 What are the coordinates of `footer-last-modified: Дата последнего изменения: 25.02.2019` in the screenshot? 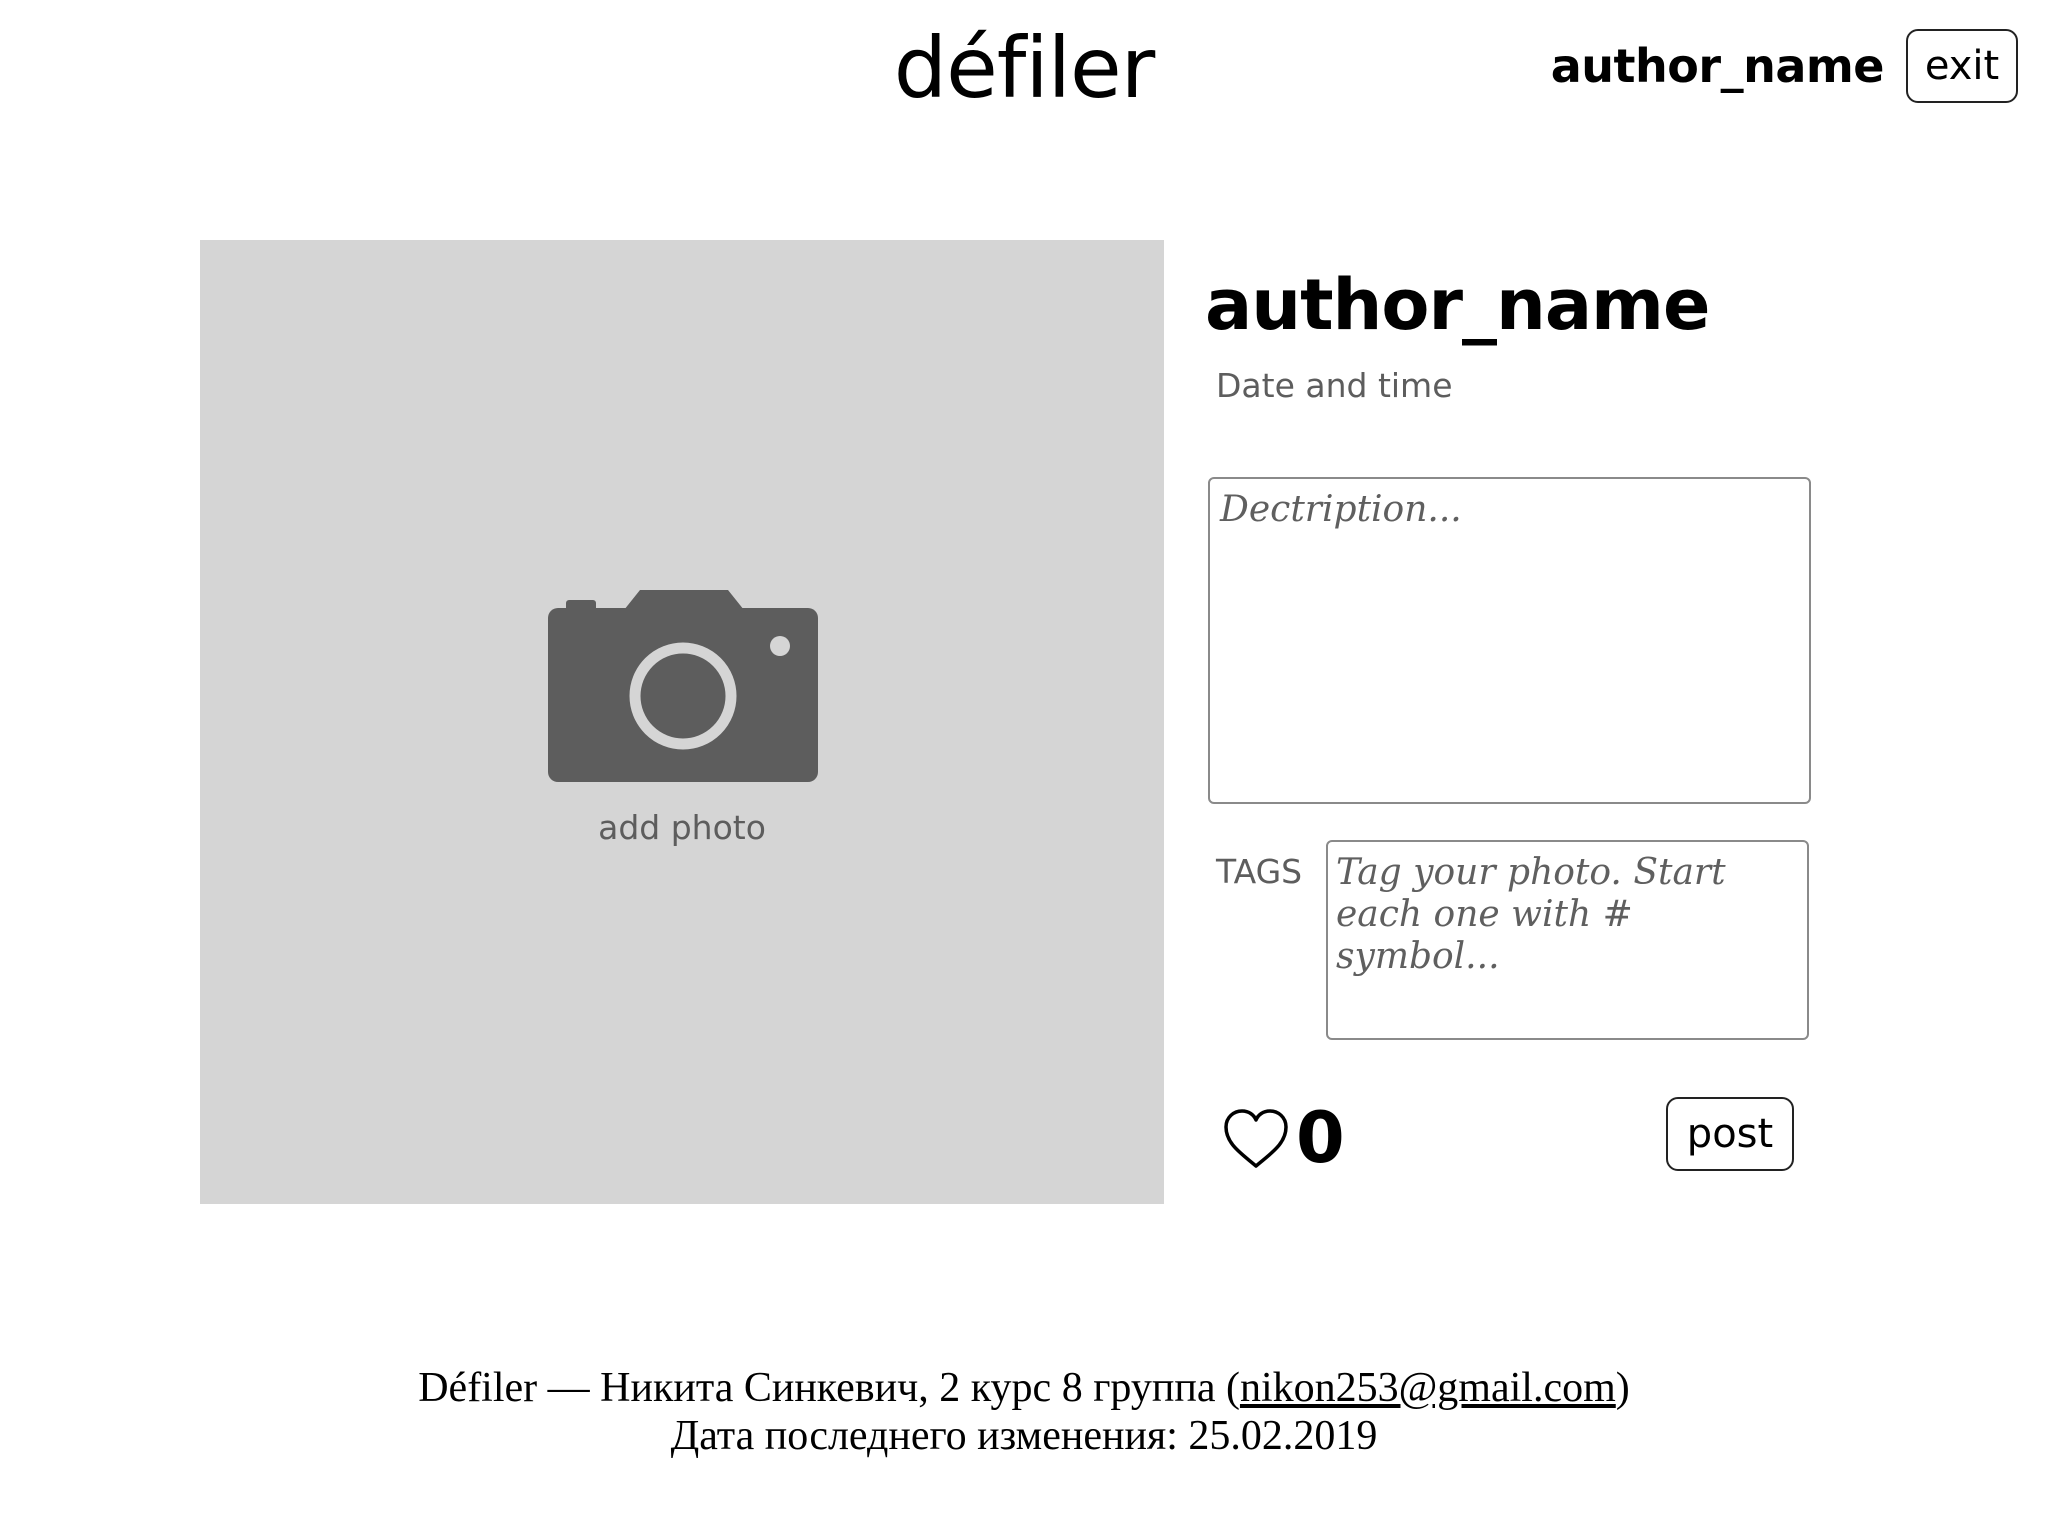 It's located at (1024, 1436).